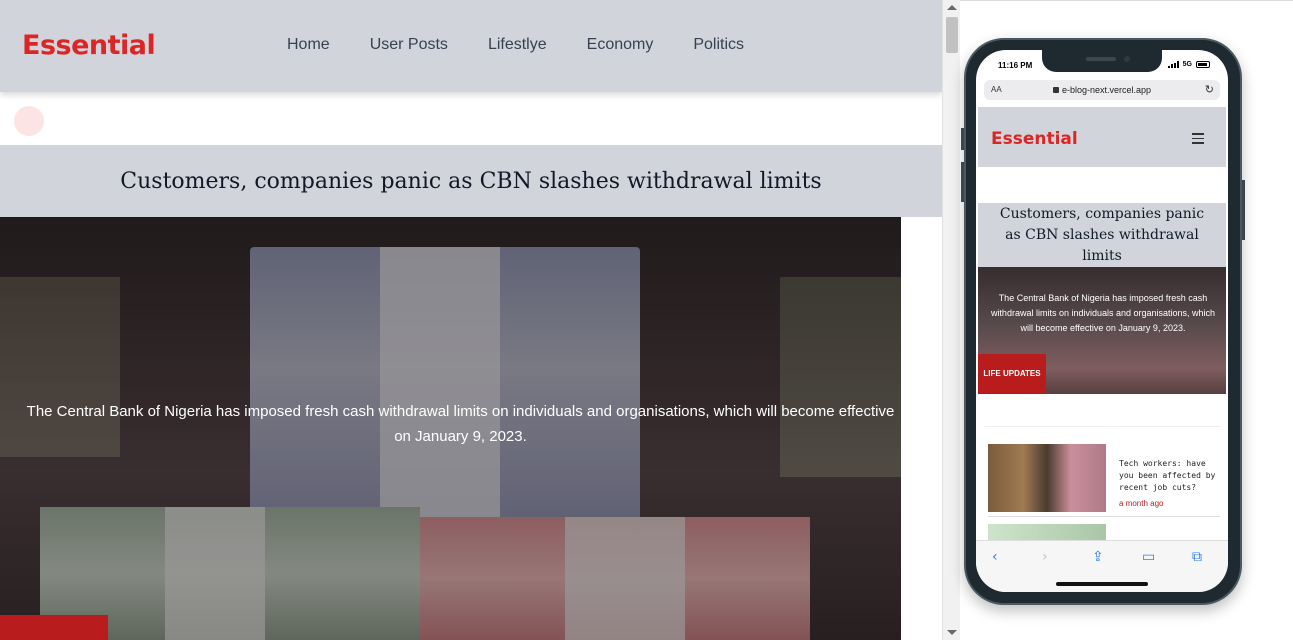 The height and width of the screenshot is (640, 1293). Describe the element at coordinates (718, 45) in the screenshot. I see `nav-politics: Politics` at that location.